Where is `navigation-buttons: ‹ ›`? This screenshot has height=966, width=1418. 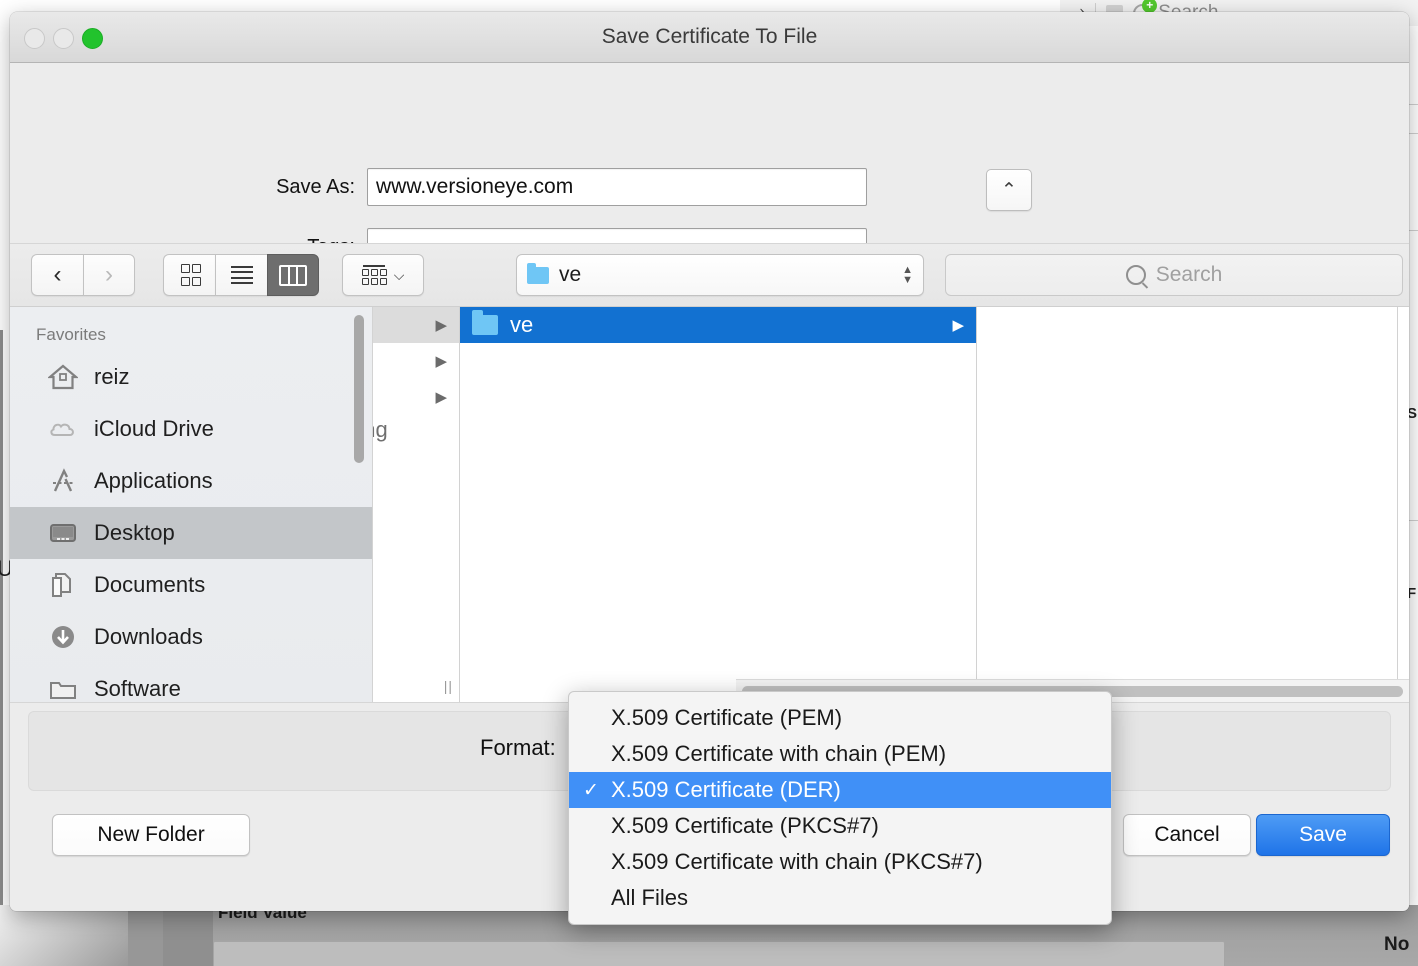
navigation-buttons: ‹ › is located at coordinates (83, 275).